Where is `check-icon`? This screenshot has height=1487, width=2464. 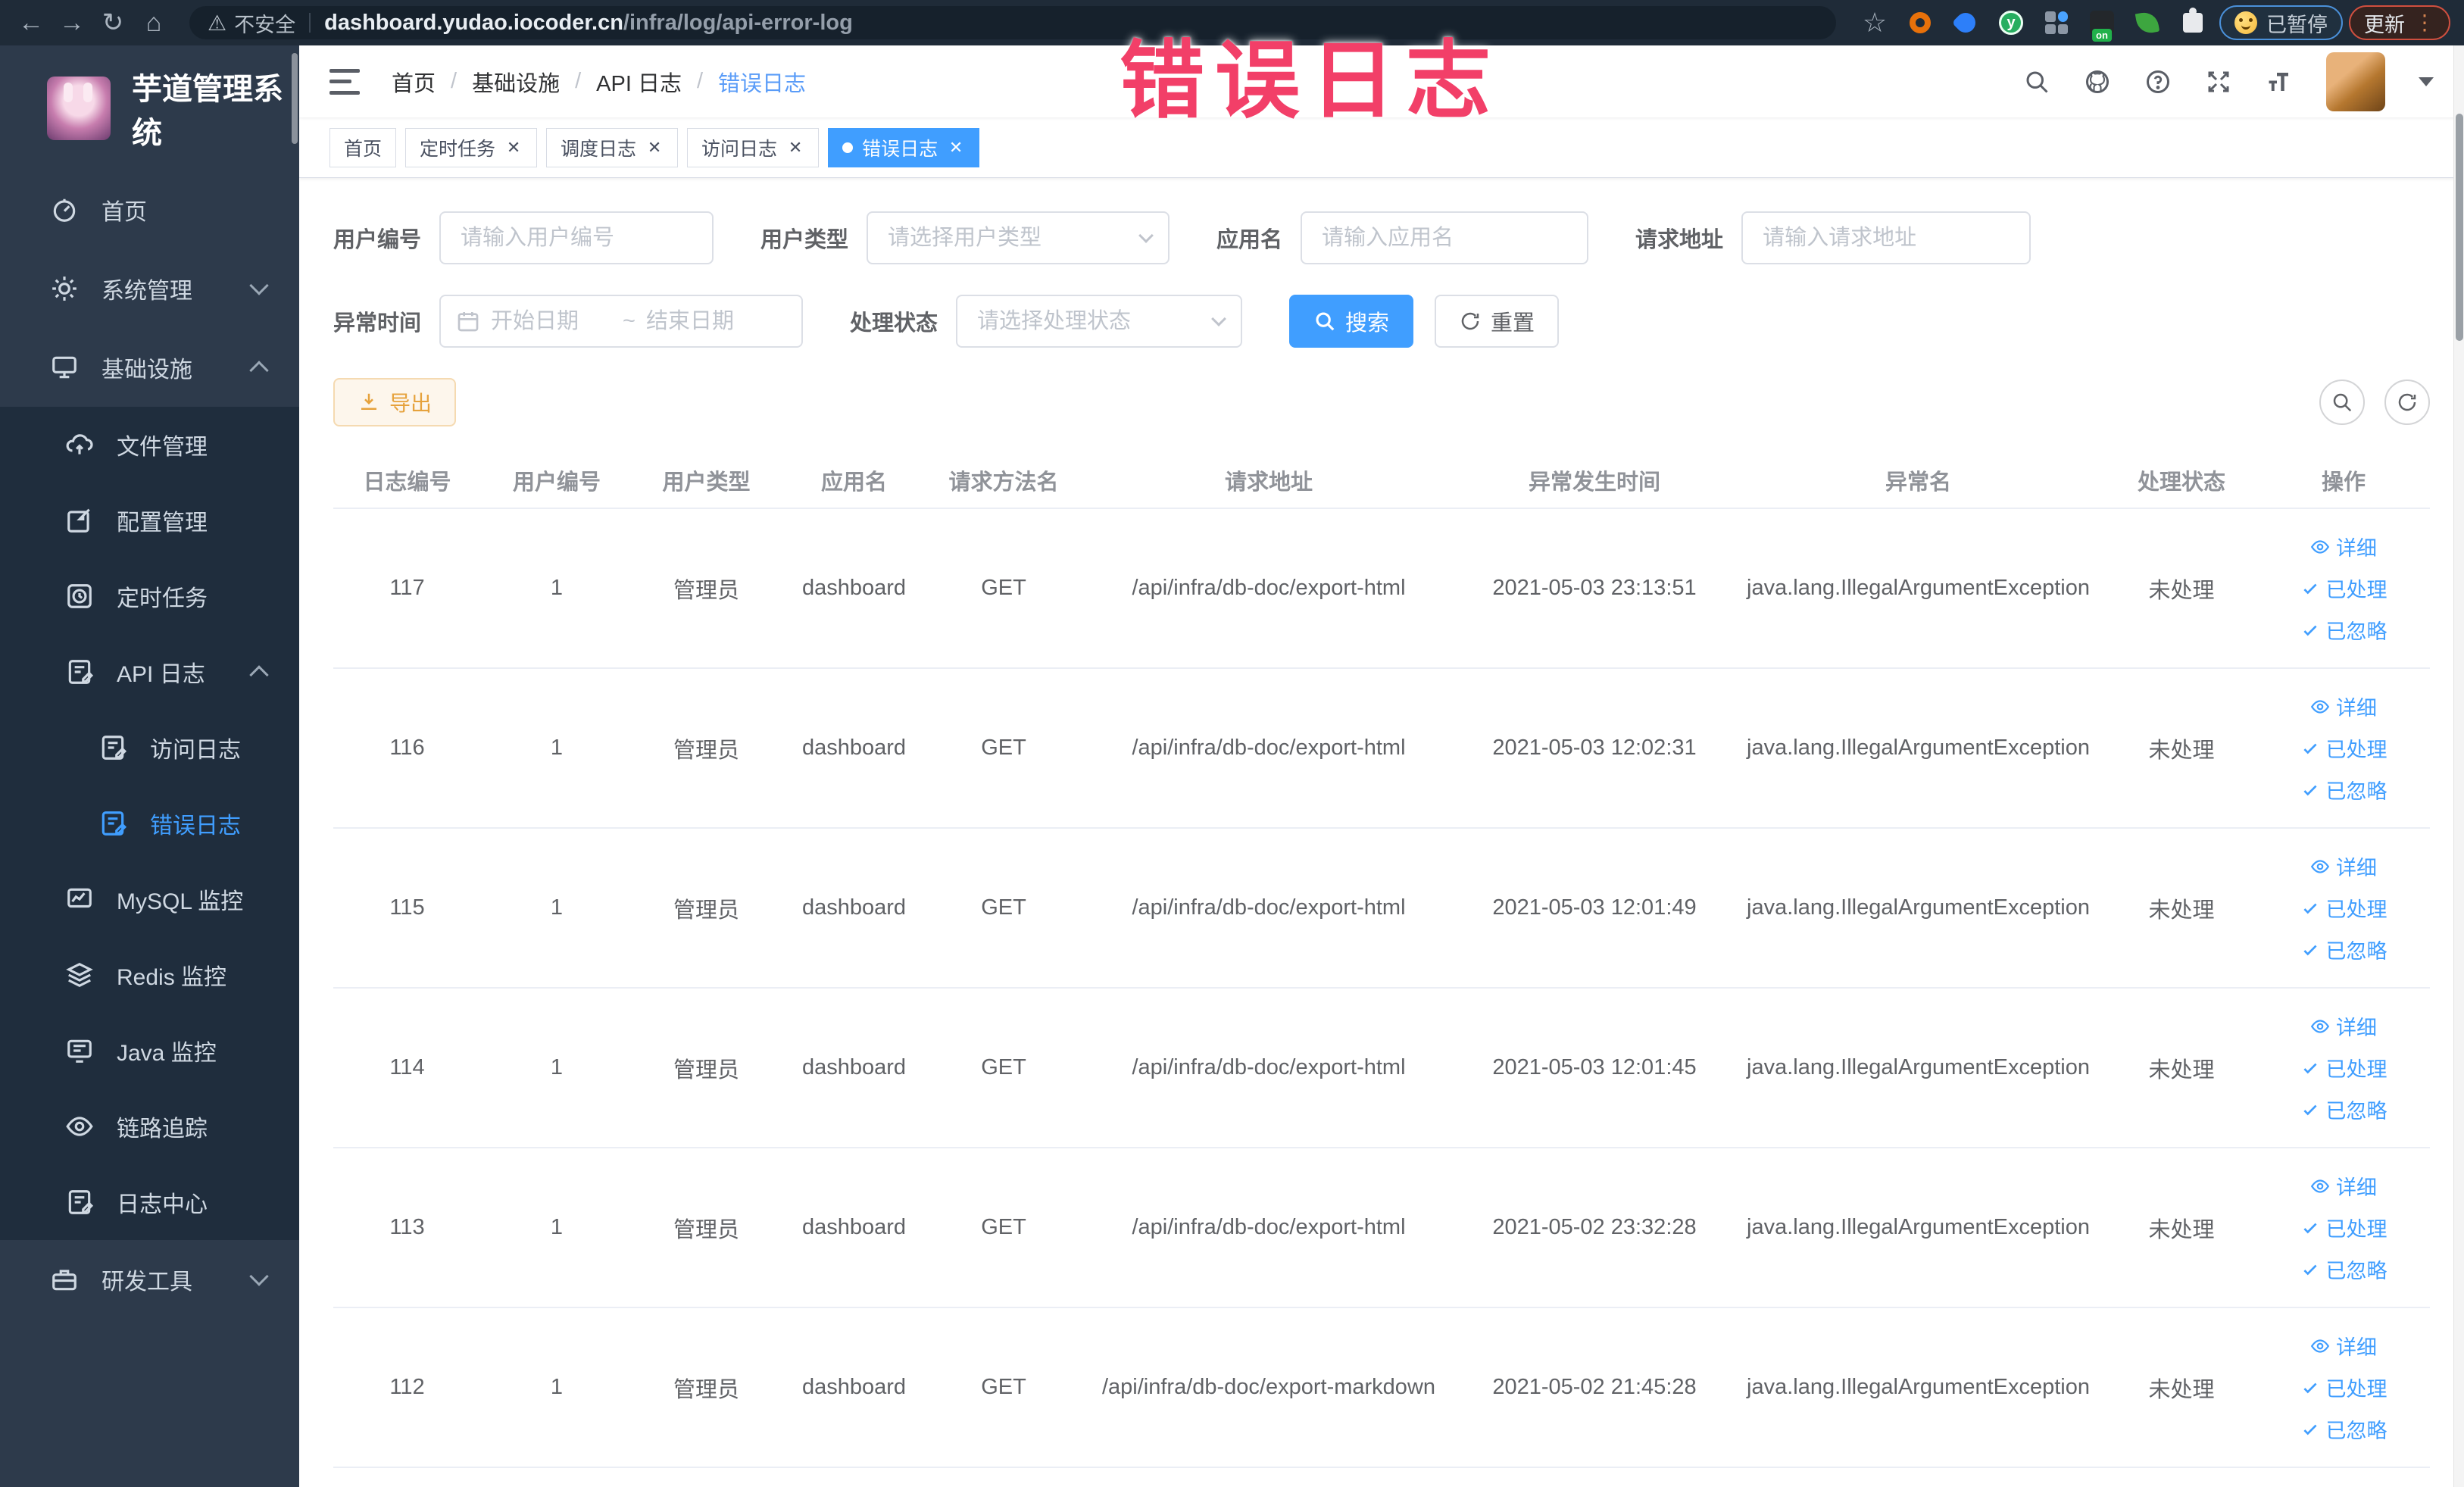 check-icon is located at coordinates (2310, 588).